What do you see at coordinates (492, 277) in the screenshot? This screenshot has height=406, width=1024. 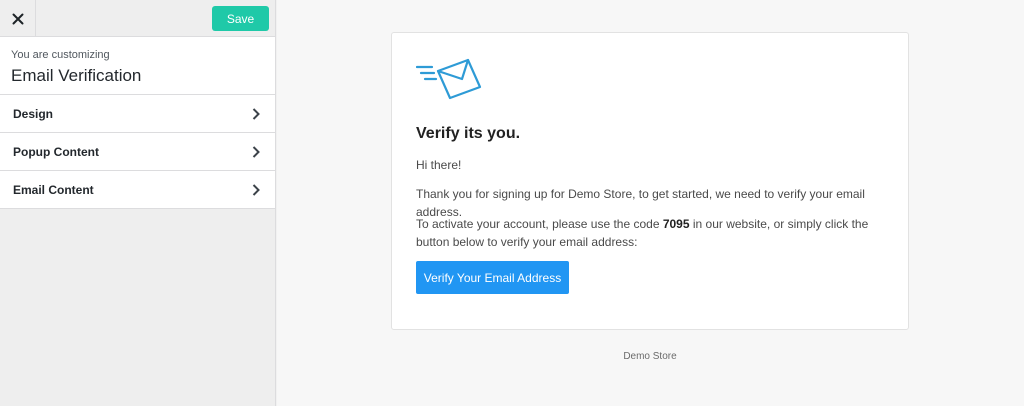 I see `verify-email-button: Verify Your Email Address` at bounding box center [492, 277].